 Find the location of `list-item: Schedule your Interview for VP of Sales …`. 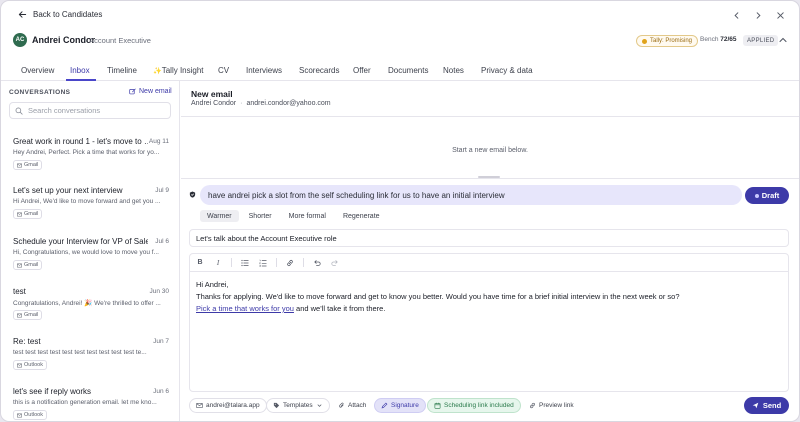

list-item: Schedule your Interview for VP of Sales … is located at coordinates (90, 262).